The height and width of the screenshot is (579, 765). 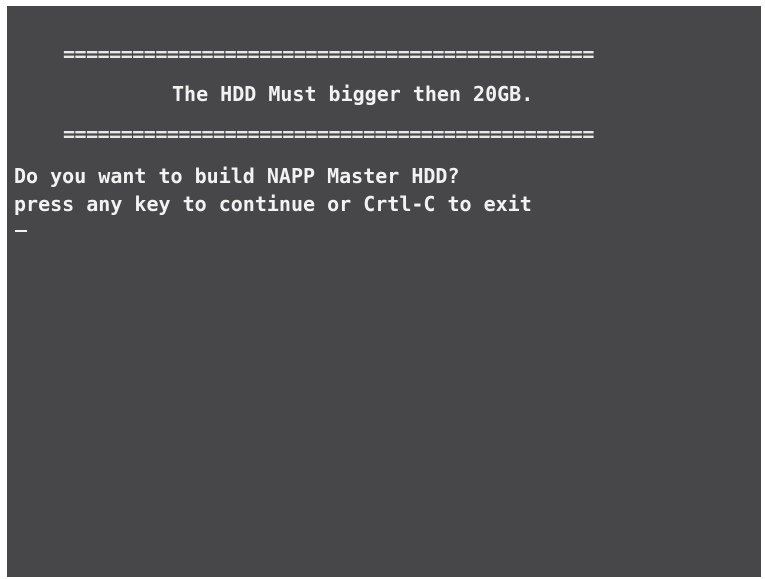 I want to click on prompt-question: Do you want to build NAPP Master HDD?, so click(x=237, y=176).